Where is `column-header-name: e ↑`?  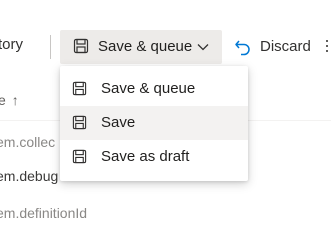 column-header-name: e ↑ is located at coordinates (9, 100).